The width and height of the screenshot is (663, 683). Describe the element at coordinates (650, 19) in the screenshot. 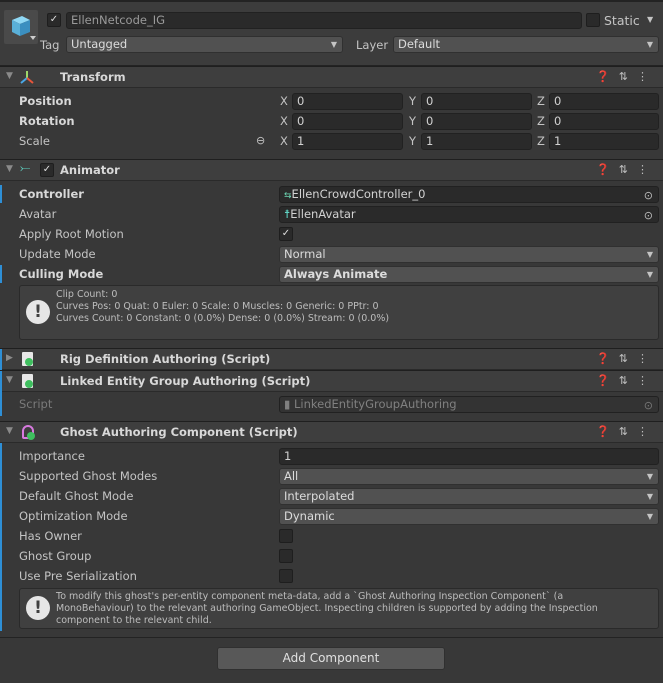

I see `static-dropdown-icon: ▼` at that location.